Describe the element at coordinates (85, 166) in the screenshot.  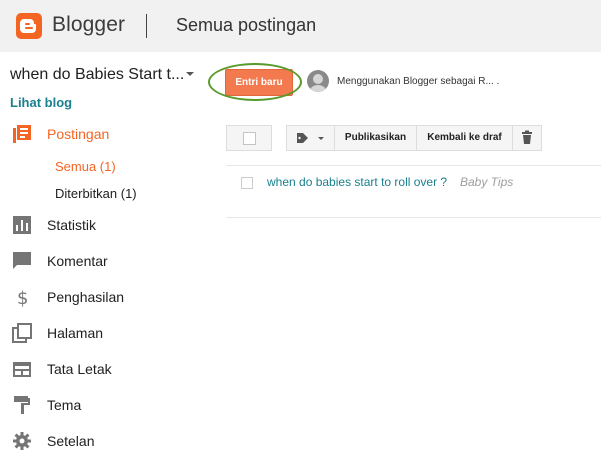
I see `sidebar-subitem-all: Semua (1)` at that location.